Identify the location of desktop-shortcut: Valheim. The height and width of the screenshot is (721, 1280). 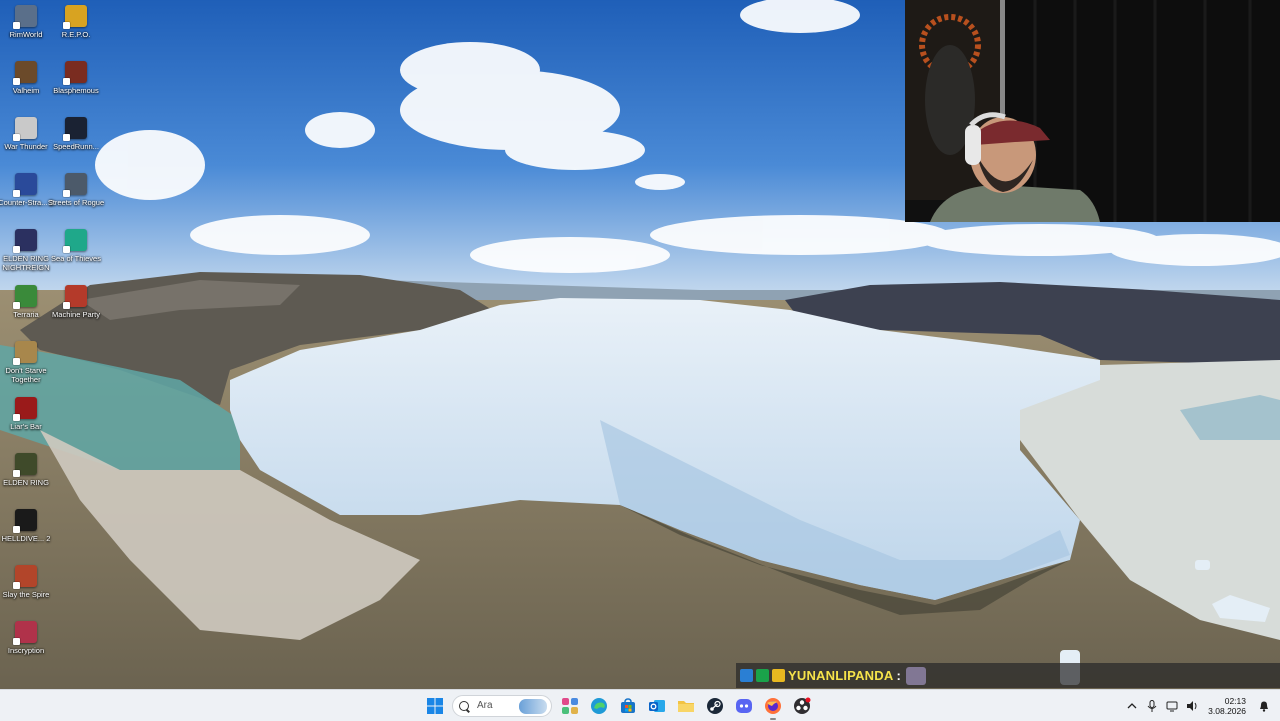
(26, 78).